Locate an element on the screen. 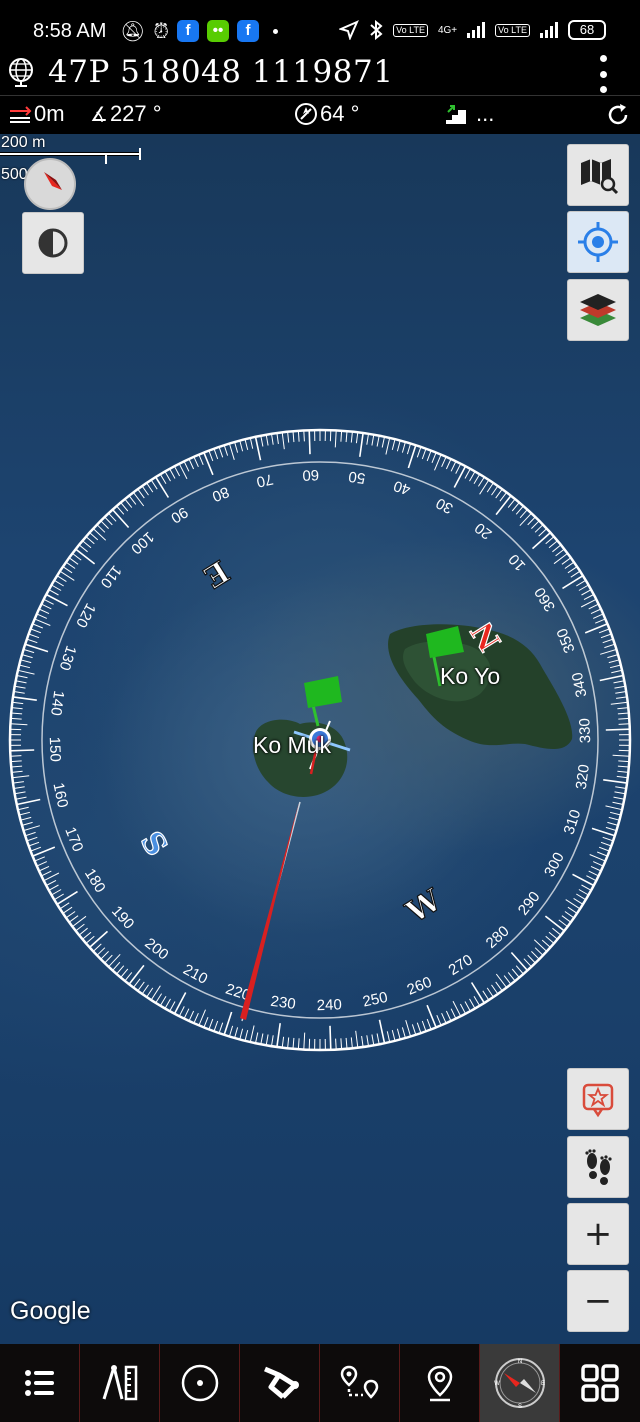  nav-list-button is located at coordinates (40, 1383).